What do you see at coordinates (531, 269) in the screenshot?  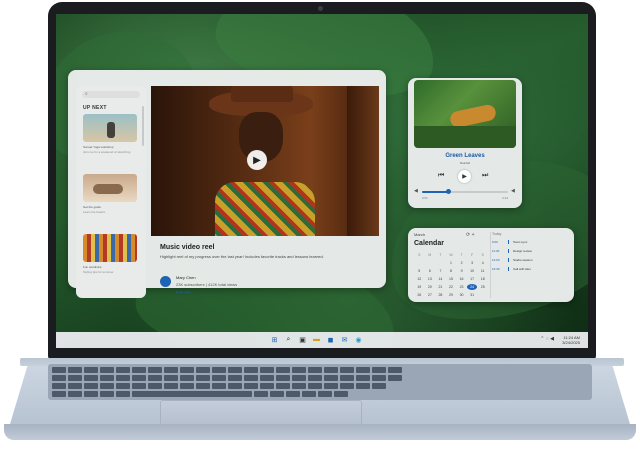 I see `event-item: 16:30 Call with Alex` at bounding box center [531, 269].